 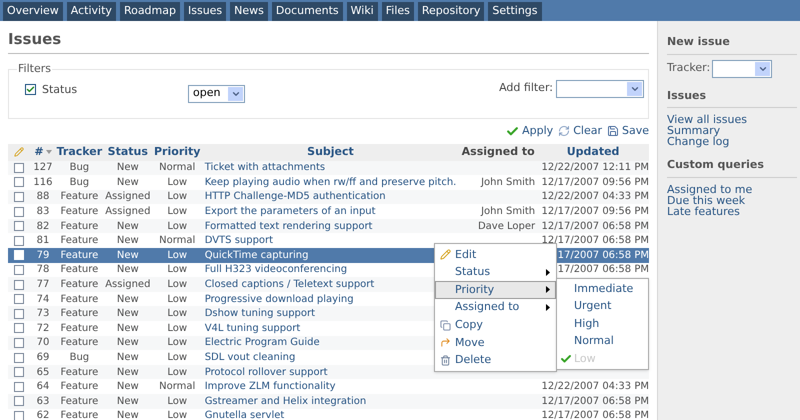 I want to click on issue-number: 74, so click(x=43, y=299).